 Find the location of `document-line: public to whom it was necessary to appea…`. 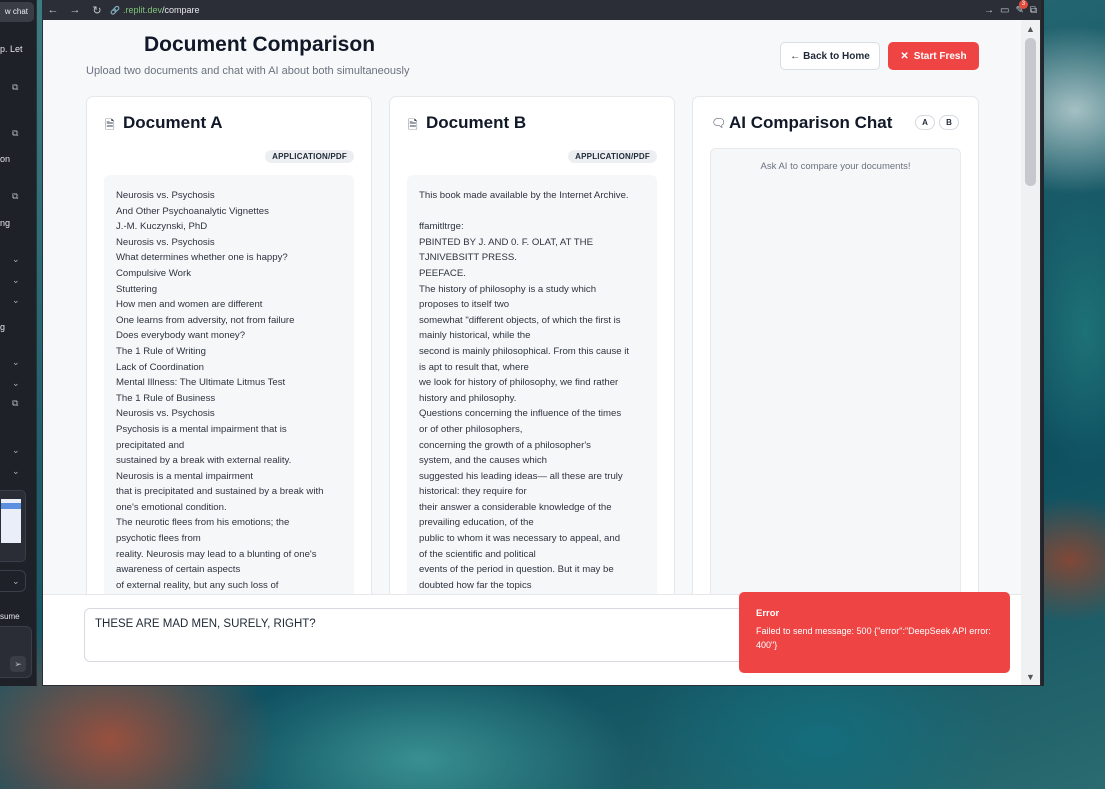

document-line: public to whom it was necessary to appea… is located at coordinates (520, 539).